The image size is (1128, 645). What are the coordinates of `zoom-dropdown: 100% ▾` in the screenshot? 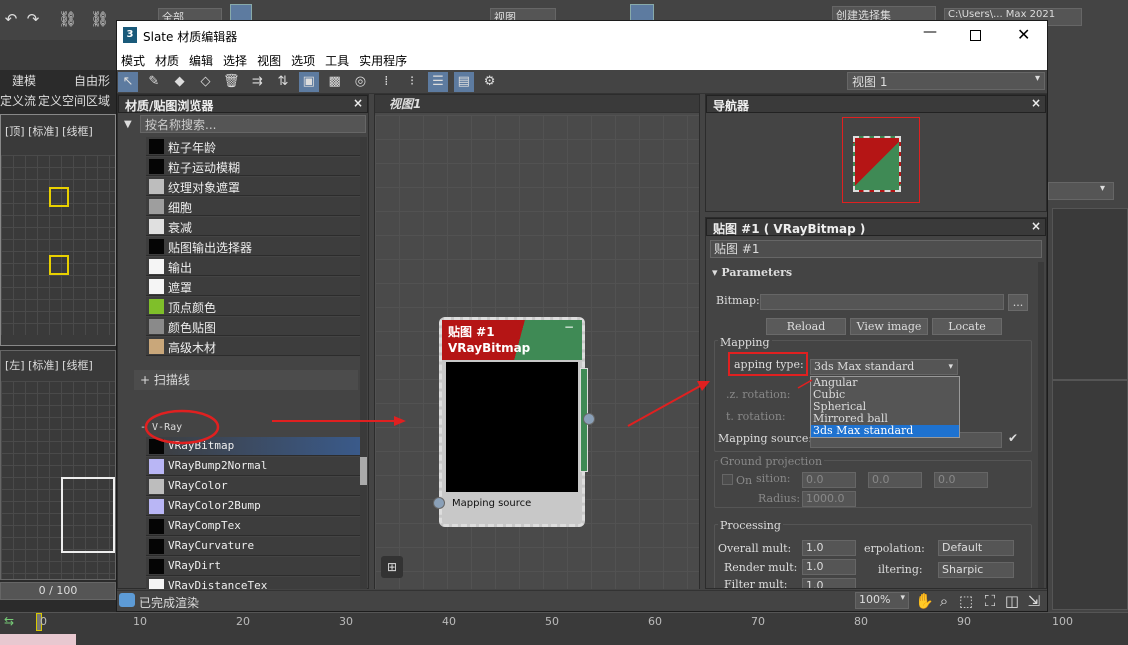 It's located at (882, 600).